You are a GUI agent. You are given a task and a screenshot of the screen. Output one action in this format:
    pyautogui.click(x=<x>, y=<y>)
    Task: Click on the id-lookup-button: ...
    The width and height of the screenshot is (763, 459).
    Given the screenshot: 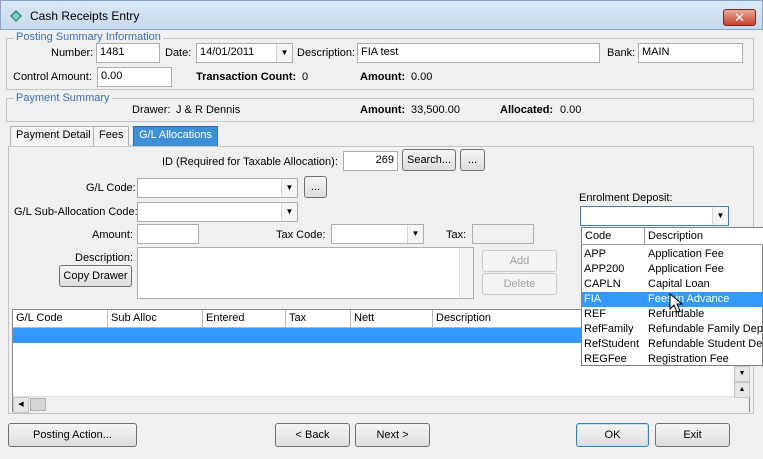 What is the action you would take?
    pyautogui.click(x=472, y=160)
    